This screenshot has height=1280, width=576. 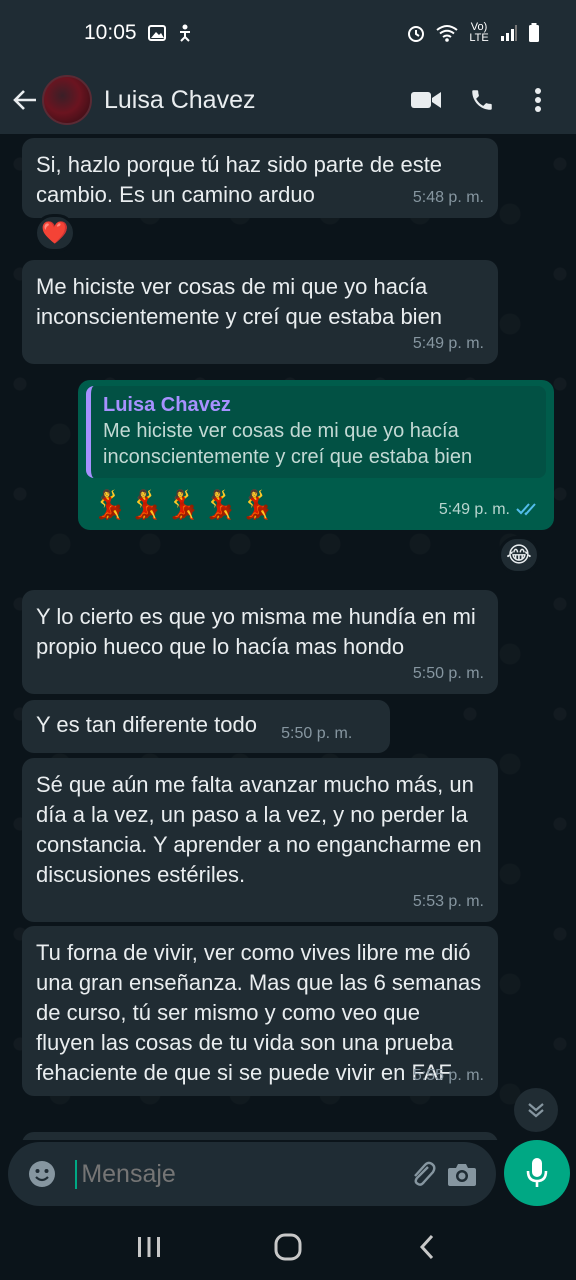 I want to click on home-button, so click(x=288, y=1247).